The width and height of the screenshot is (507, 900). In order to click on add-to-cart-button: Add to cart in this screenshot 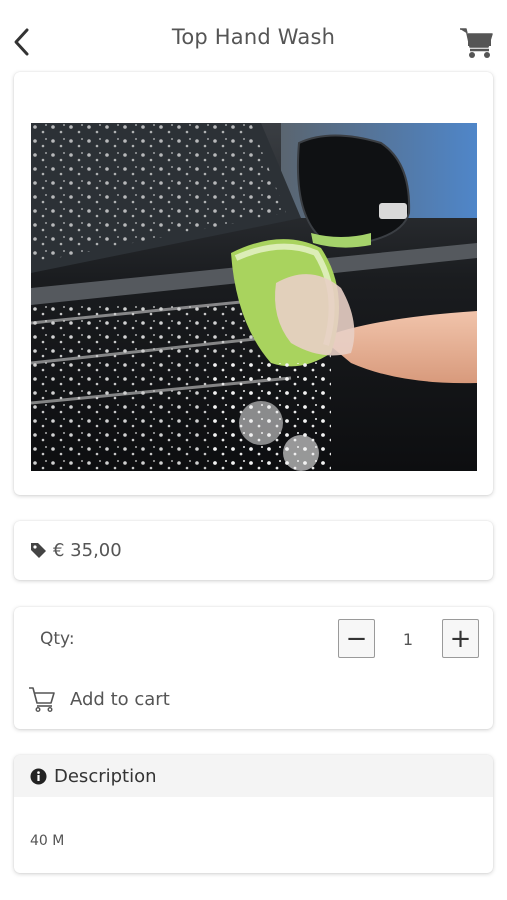, I will do `click(99, 699)`.